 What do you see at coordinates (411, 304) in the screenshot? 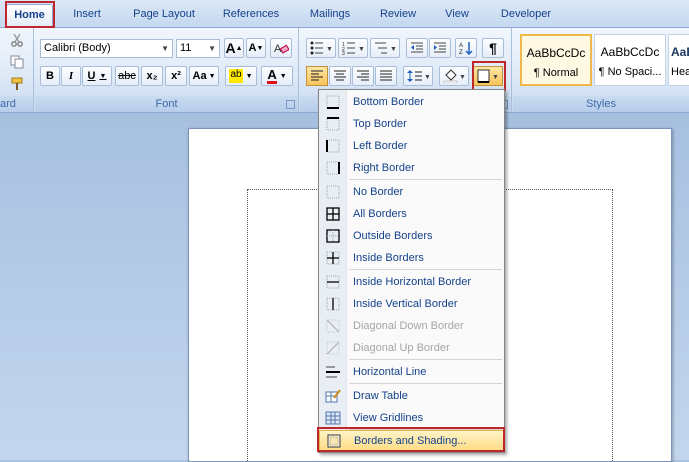
I see `menu-item-inside-vertical-border: Inside Vertical Border` at bounding box center [411, 304].